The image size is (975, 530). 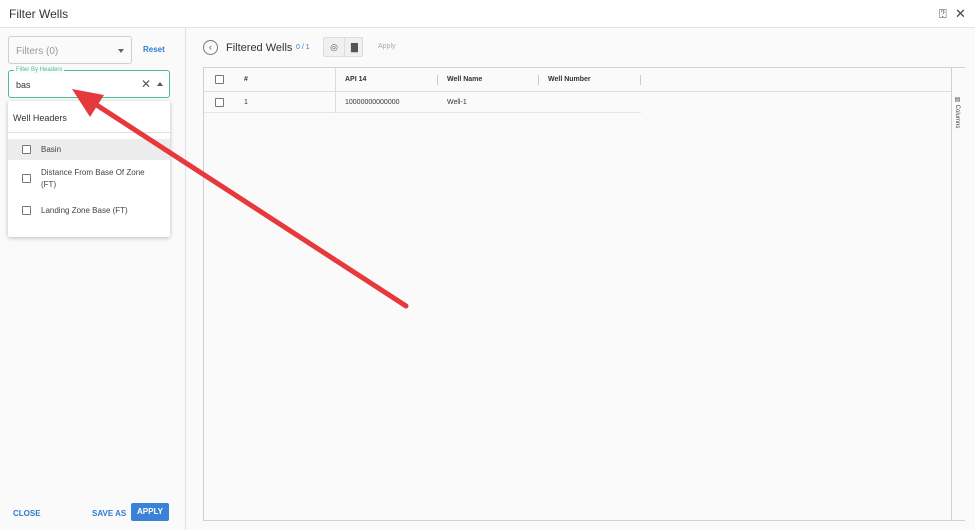 I want to click on dropdown-group-label: Well Headers, so click(x=40, y=118).